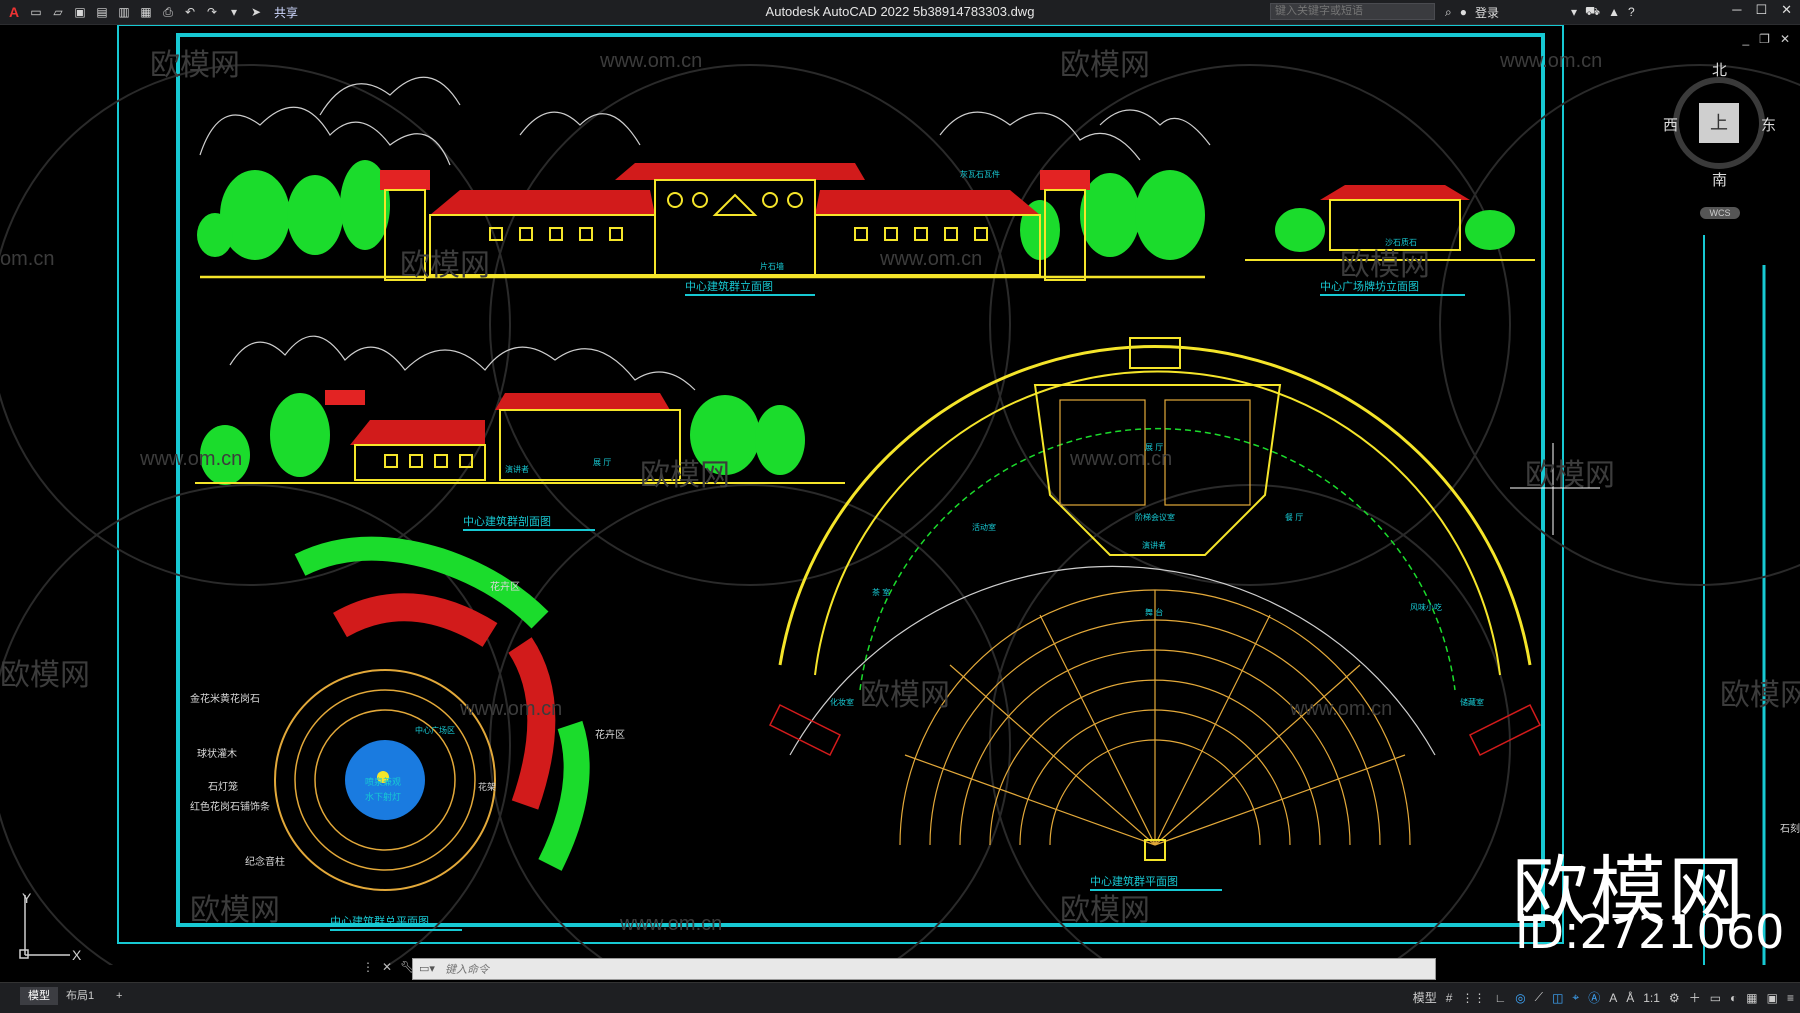  Describe the element at coordinates (772, 266) in the screenshot. I see `gate-note: 片石墙` at that location.